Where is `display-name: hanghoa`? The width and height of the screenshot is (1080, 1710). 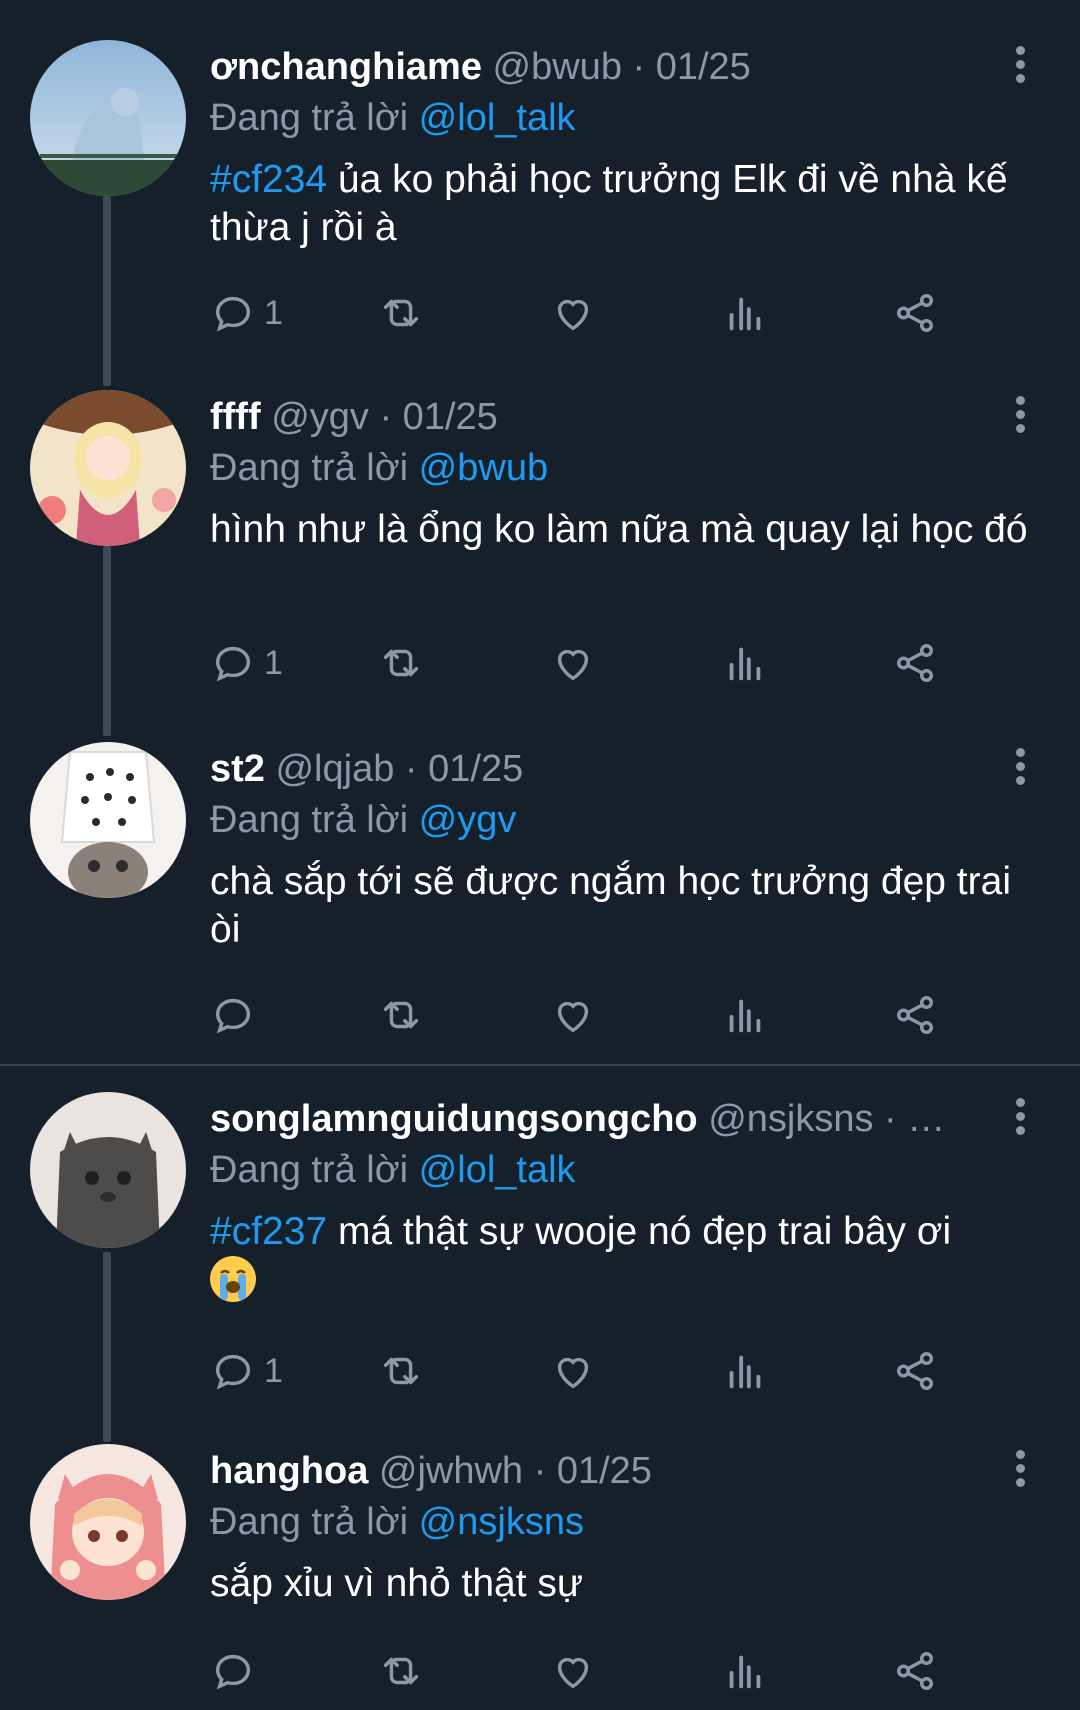 display-name: hanghoa is located at coordinates (289, 1471).